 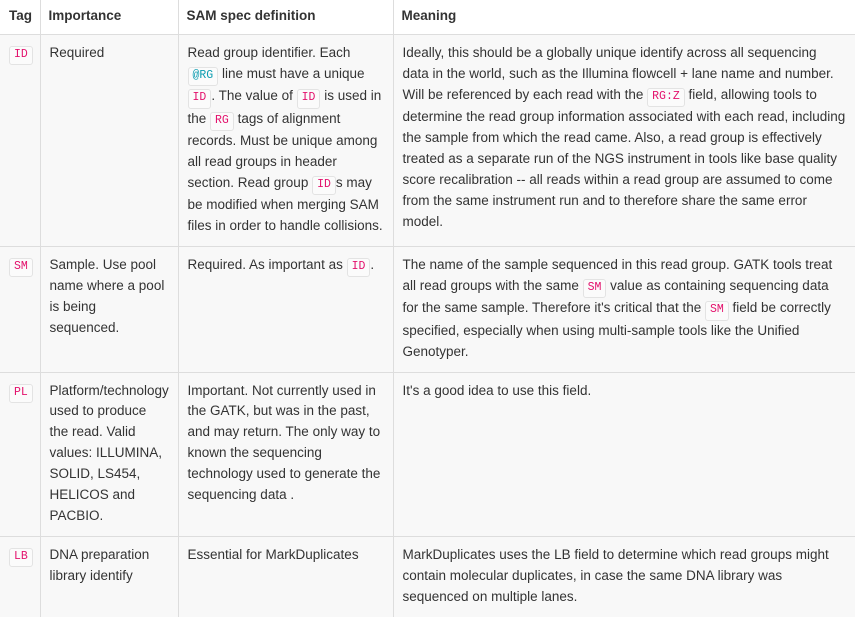 I want to click on tag-badge: ID, so click(x=21, y=55).